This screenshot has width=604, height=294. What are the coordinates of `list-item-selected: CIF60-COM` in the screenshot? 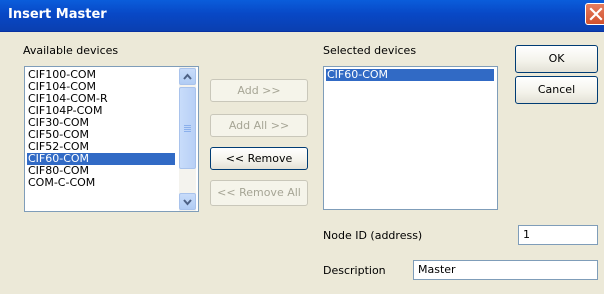 It's located at (410, 75).